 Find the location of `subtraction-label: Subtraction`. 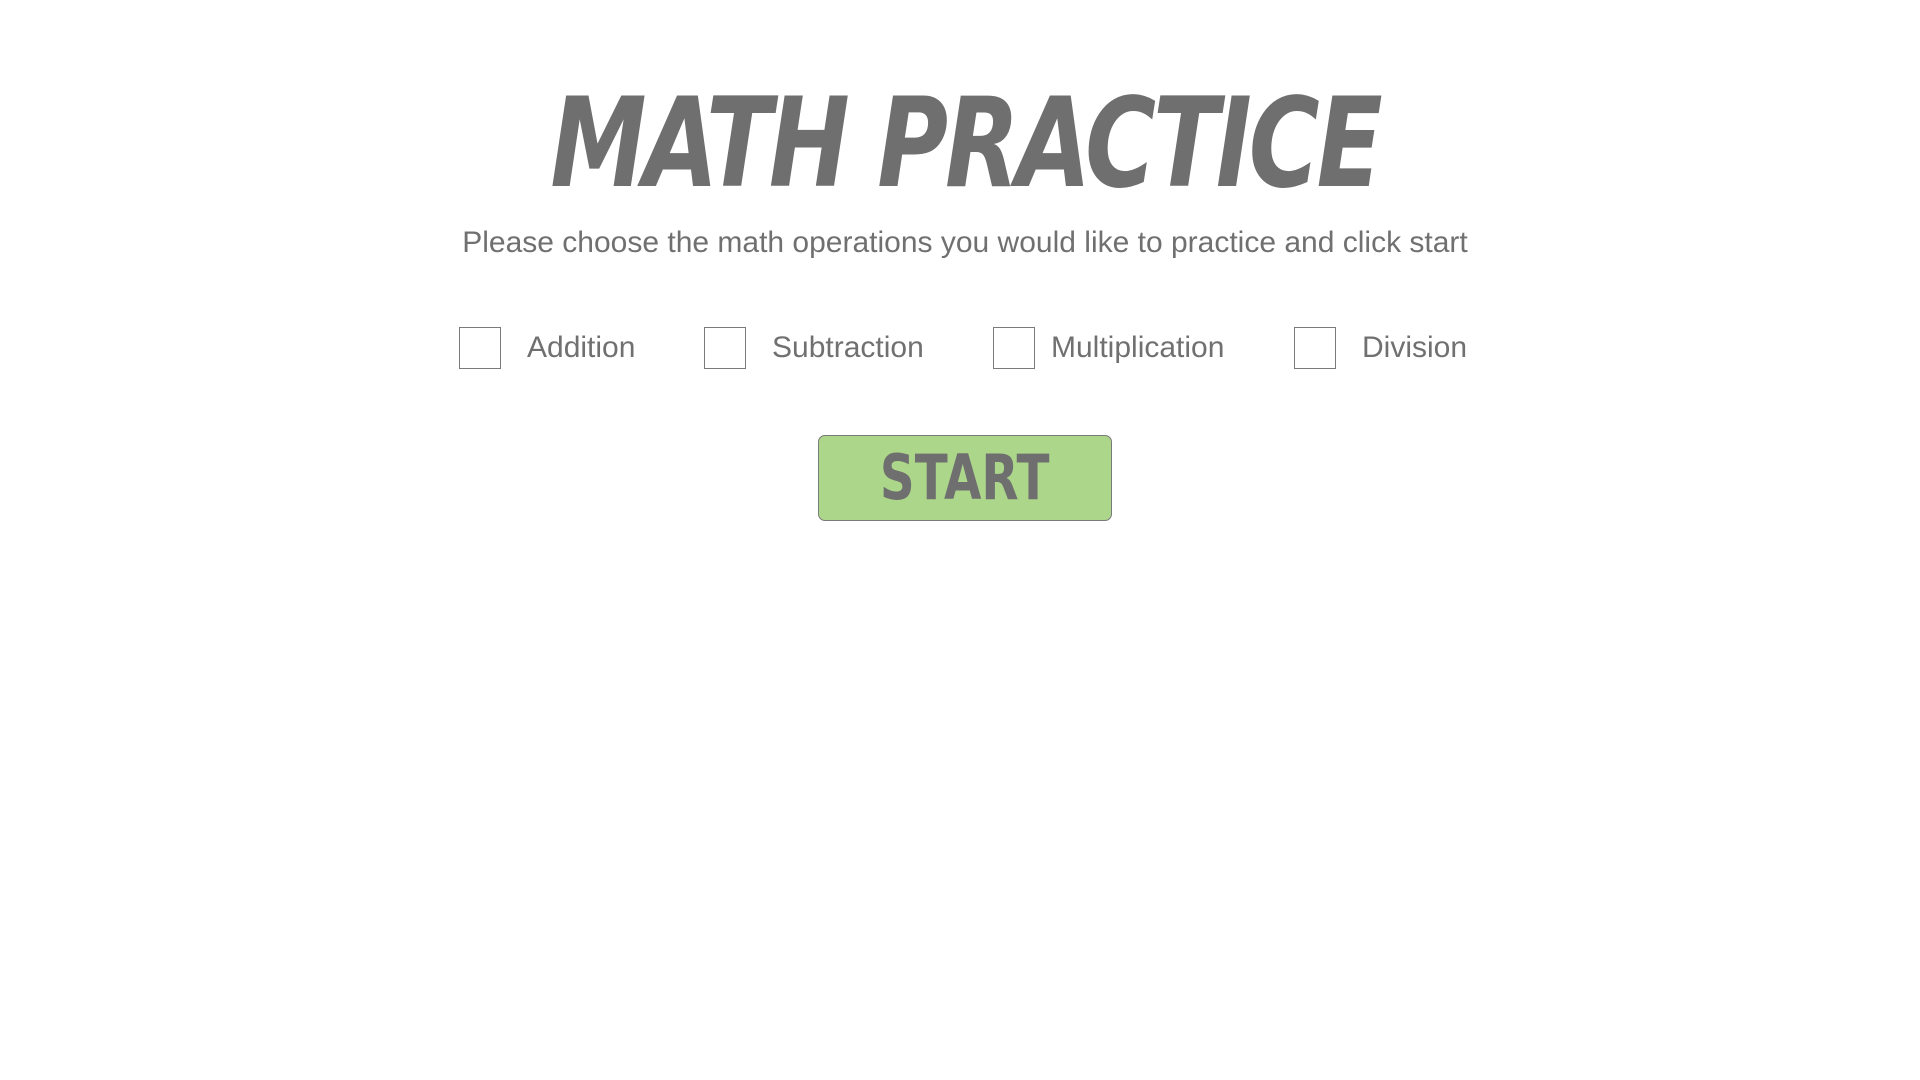

subtraction-label: Subtraction is located at coordinates (848, 348).